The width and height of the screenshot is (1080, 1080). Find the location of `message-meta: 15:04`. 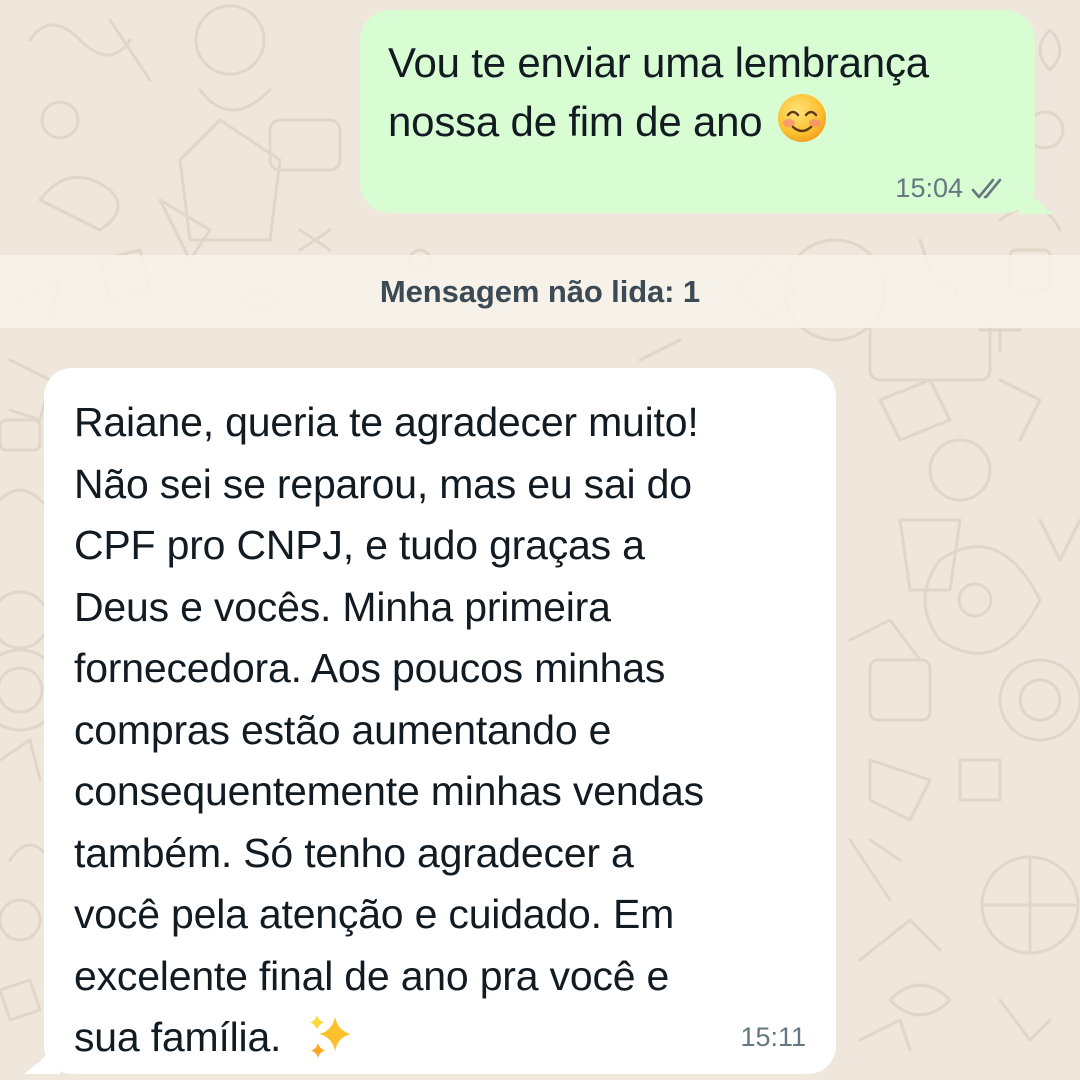

message-meta: 15:04 is located at coordinates (952, 188).